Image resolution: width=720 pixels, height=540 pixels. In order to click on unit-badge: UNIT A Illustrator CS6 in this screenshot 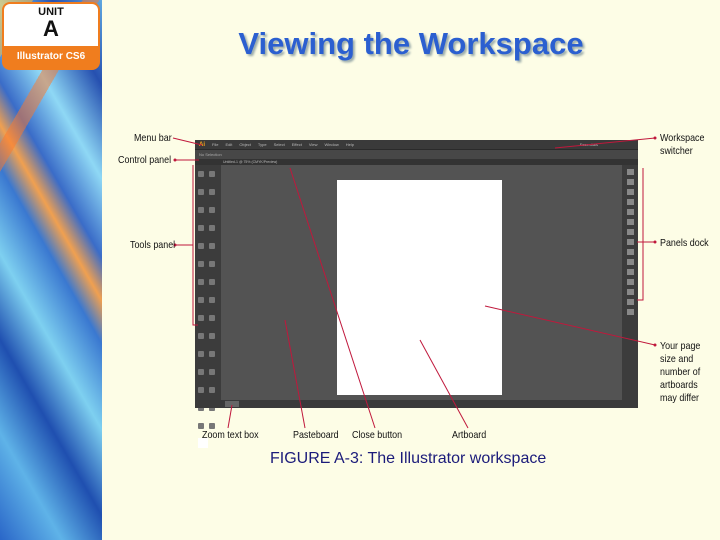, I will do `click(51, 36)`.